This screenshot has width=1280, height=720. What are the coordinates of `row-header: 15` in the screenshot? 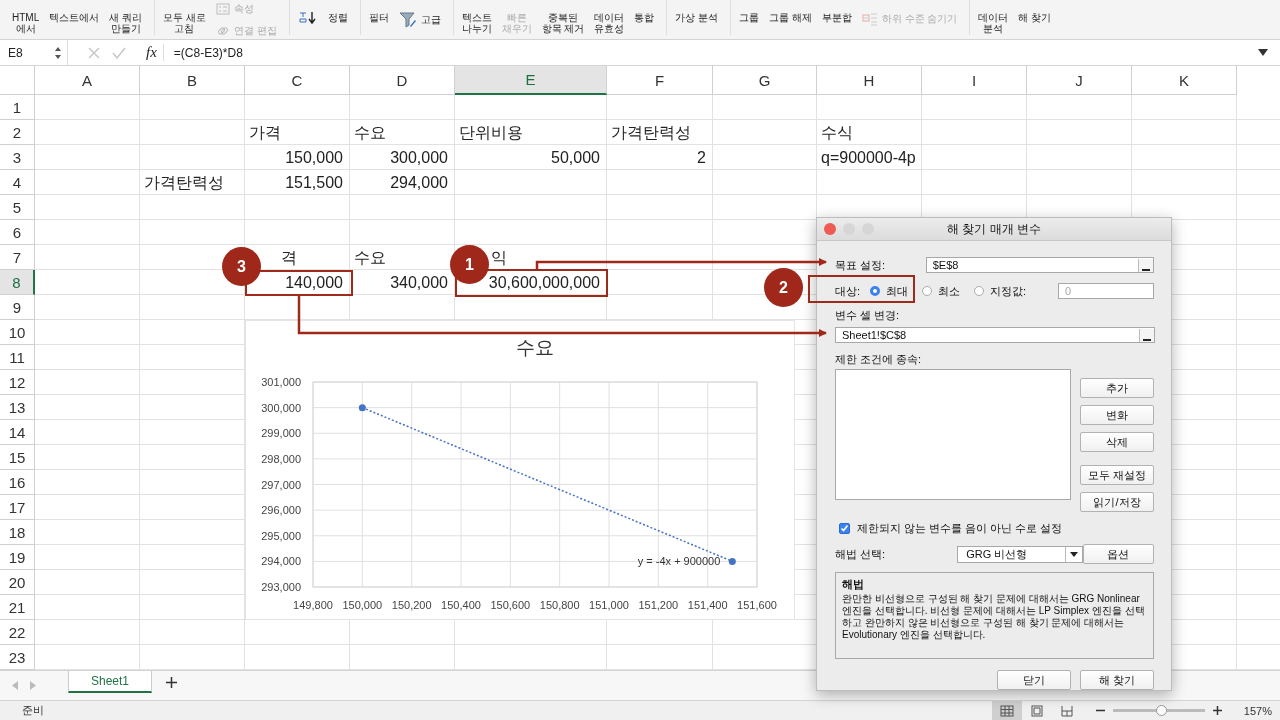 It's located at (17, 457).